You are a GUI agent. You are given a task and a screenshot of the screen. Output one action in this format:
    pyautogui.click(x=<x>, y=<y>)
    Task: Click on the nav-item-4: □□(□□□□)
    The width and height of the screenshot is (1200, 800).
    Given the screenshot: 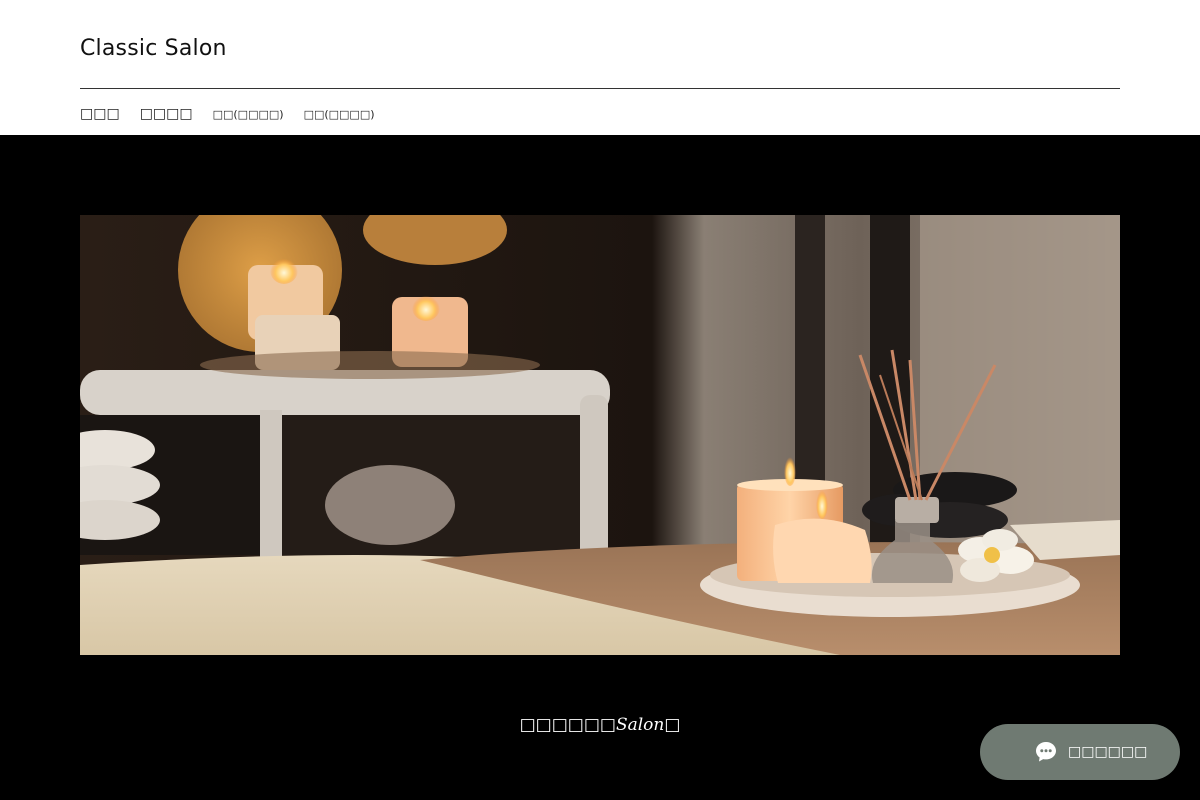 What is the action you would take?
    pyautogui.click(x=339, y=114)
    